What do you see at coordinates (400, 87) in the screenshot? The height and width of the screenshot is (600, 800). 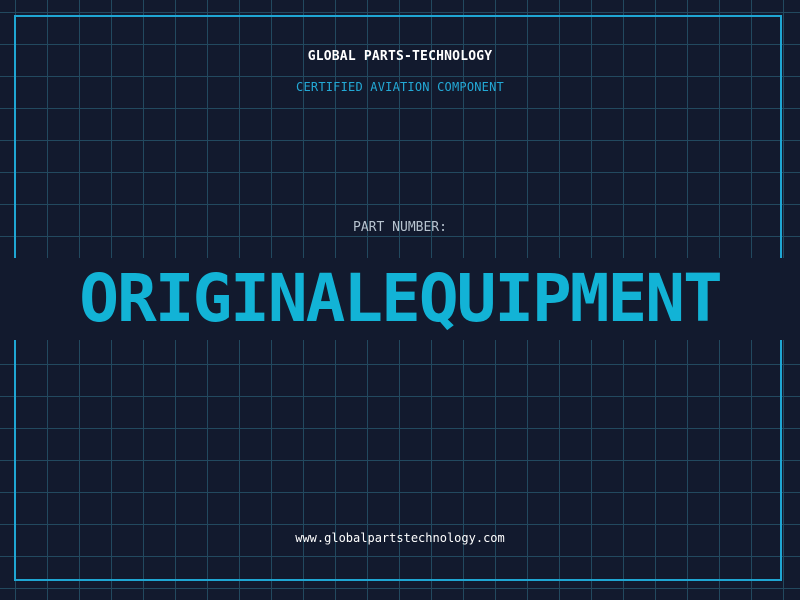 I see `certification-subtitle: CERTIFIED AVIATION COMPONENT` at bounding box center [400, 87].